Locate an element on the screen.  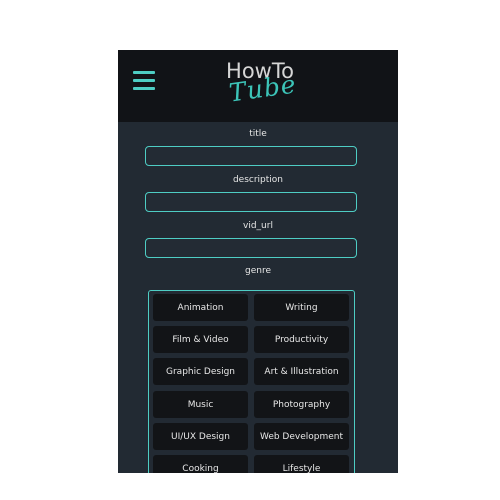
menu-bar-middle is located at coordinates (144, 80).